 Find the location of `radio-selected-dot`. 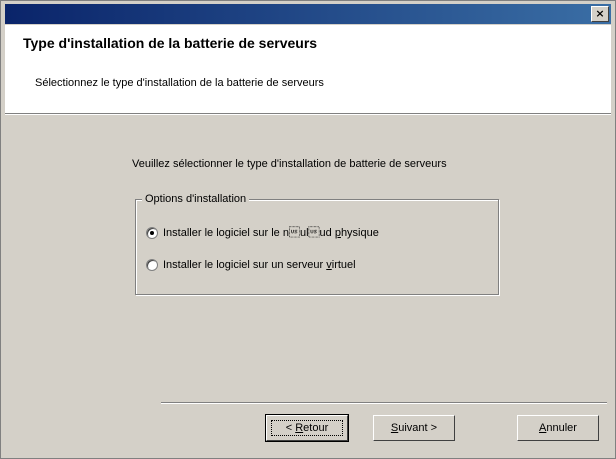

radio-selected-dot is located at coordinates (152, 233).